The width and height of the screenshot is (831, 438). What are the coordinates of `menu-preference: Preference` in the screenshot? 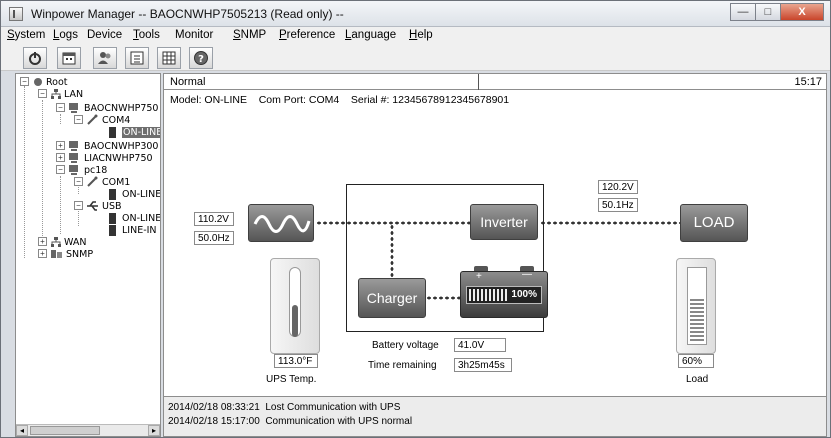 It's located at (307, 35).